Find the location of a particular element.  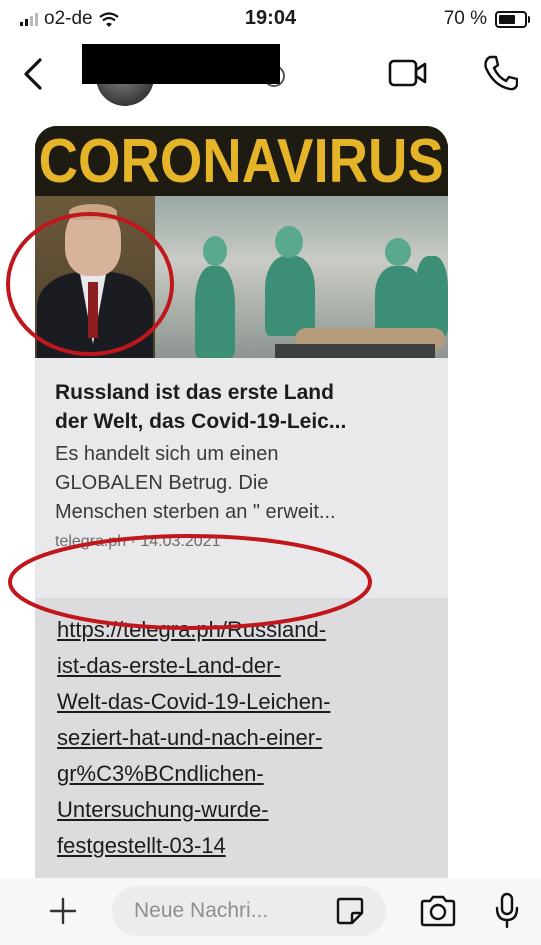

battery-percent: 70 % is located at coordinates (465, 18).